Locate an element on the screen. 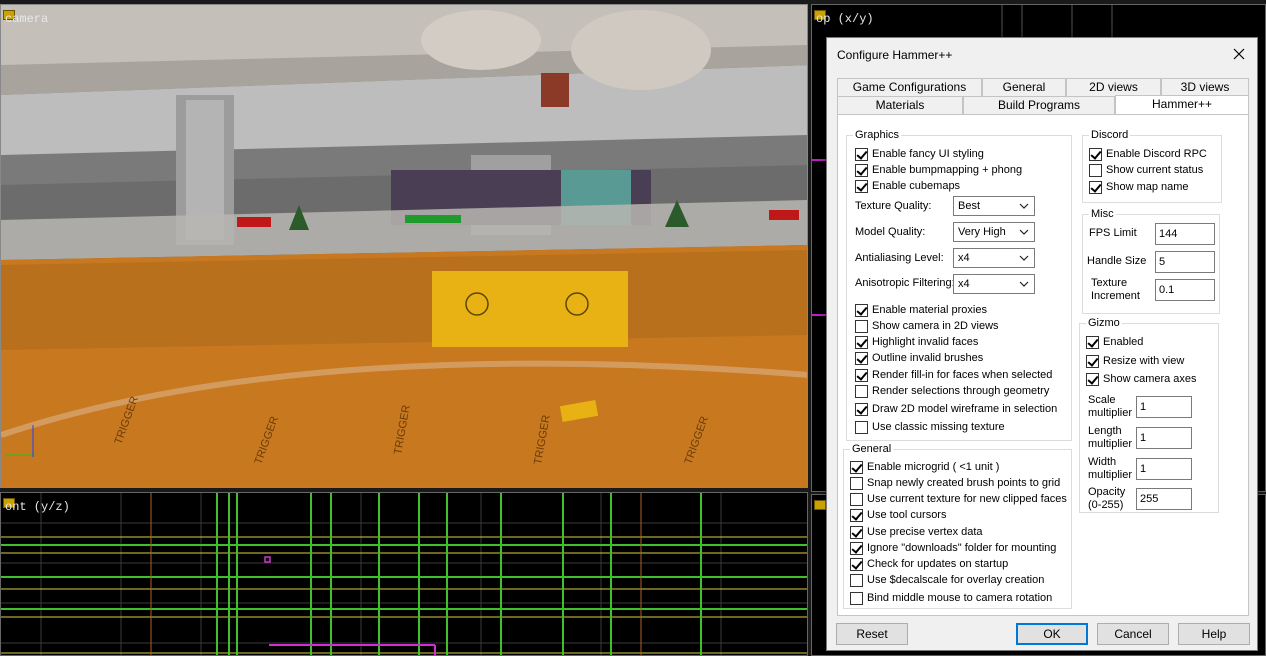 The height and width of the screenshot is (656, 1266). checkbox-resize-with-view: Resize with view is located at coordinates (1135, 361).